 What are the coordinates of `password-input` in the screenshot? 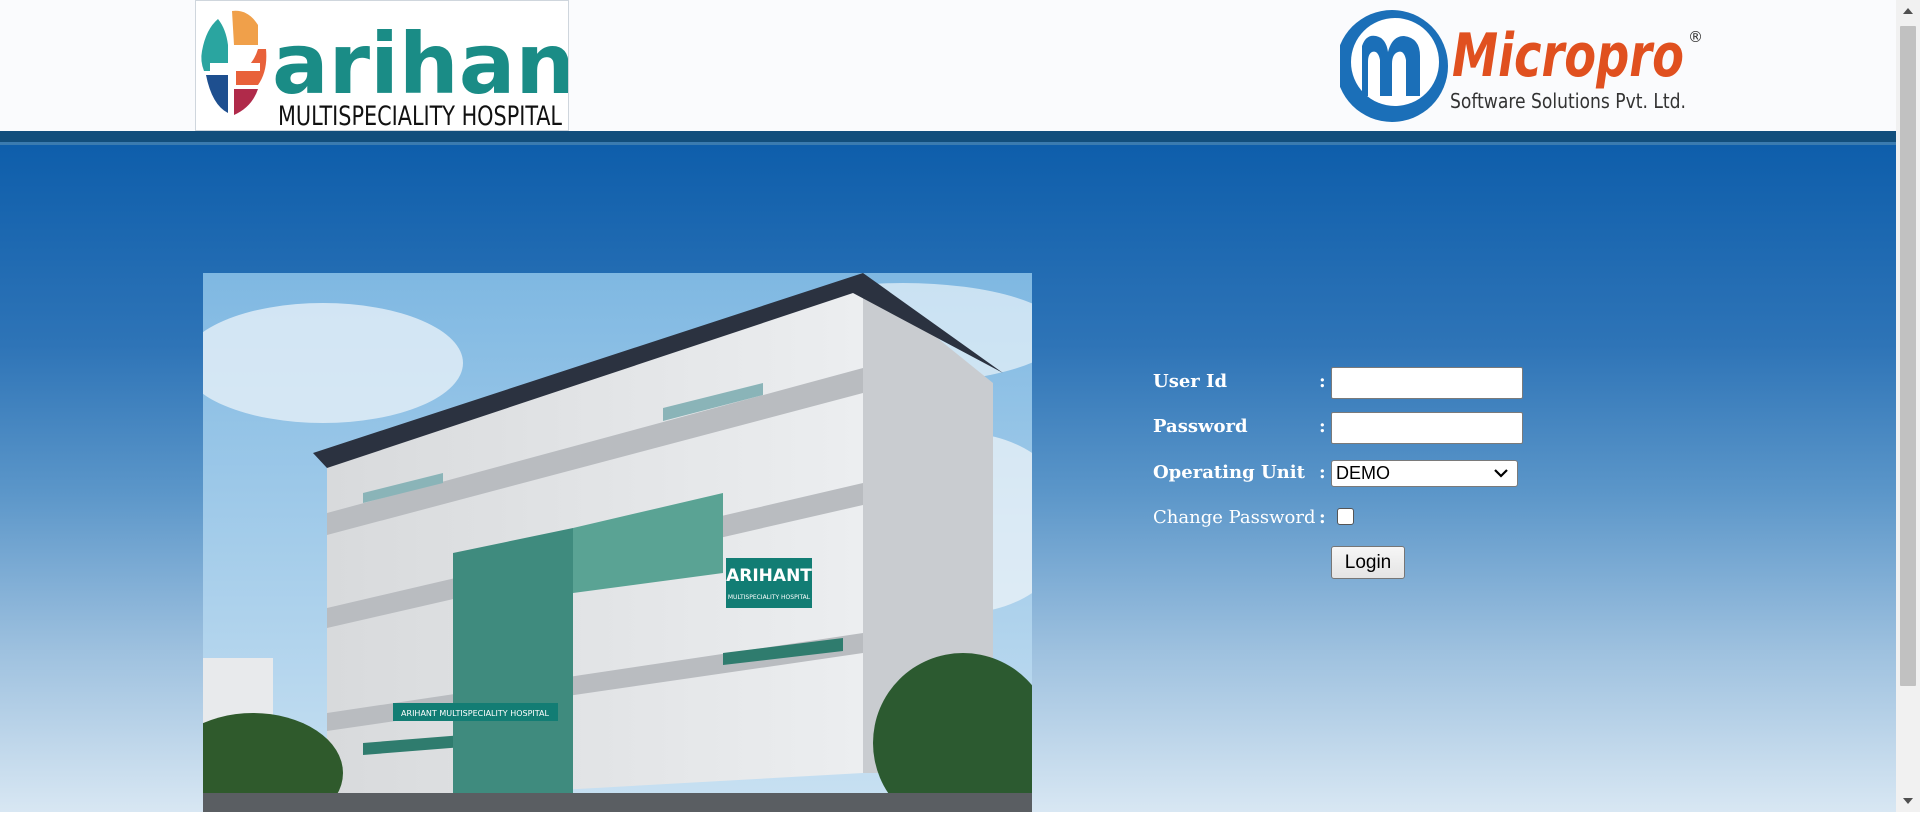 It's located at (1427, 428).